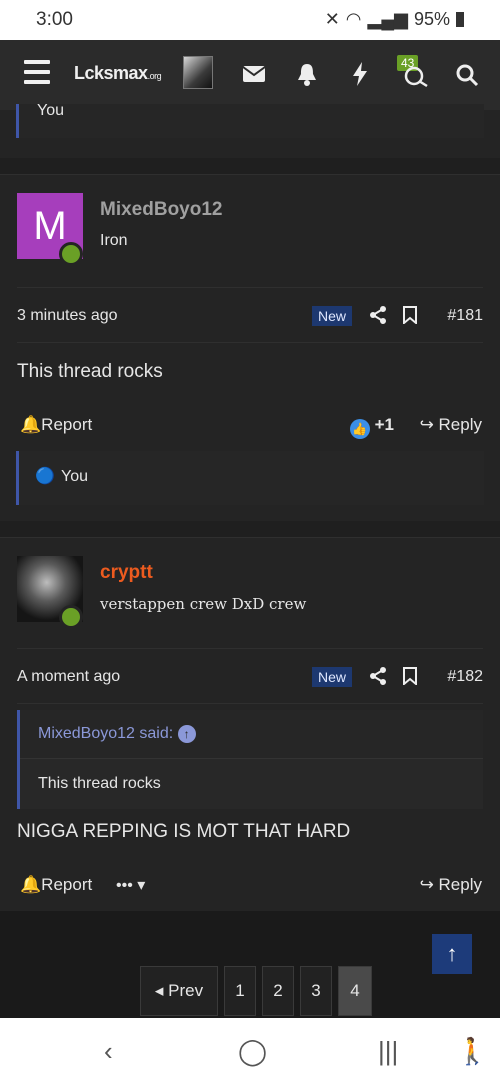 The image size is (500, 1084). I want to click on chat-icon, so click(416, 79).